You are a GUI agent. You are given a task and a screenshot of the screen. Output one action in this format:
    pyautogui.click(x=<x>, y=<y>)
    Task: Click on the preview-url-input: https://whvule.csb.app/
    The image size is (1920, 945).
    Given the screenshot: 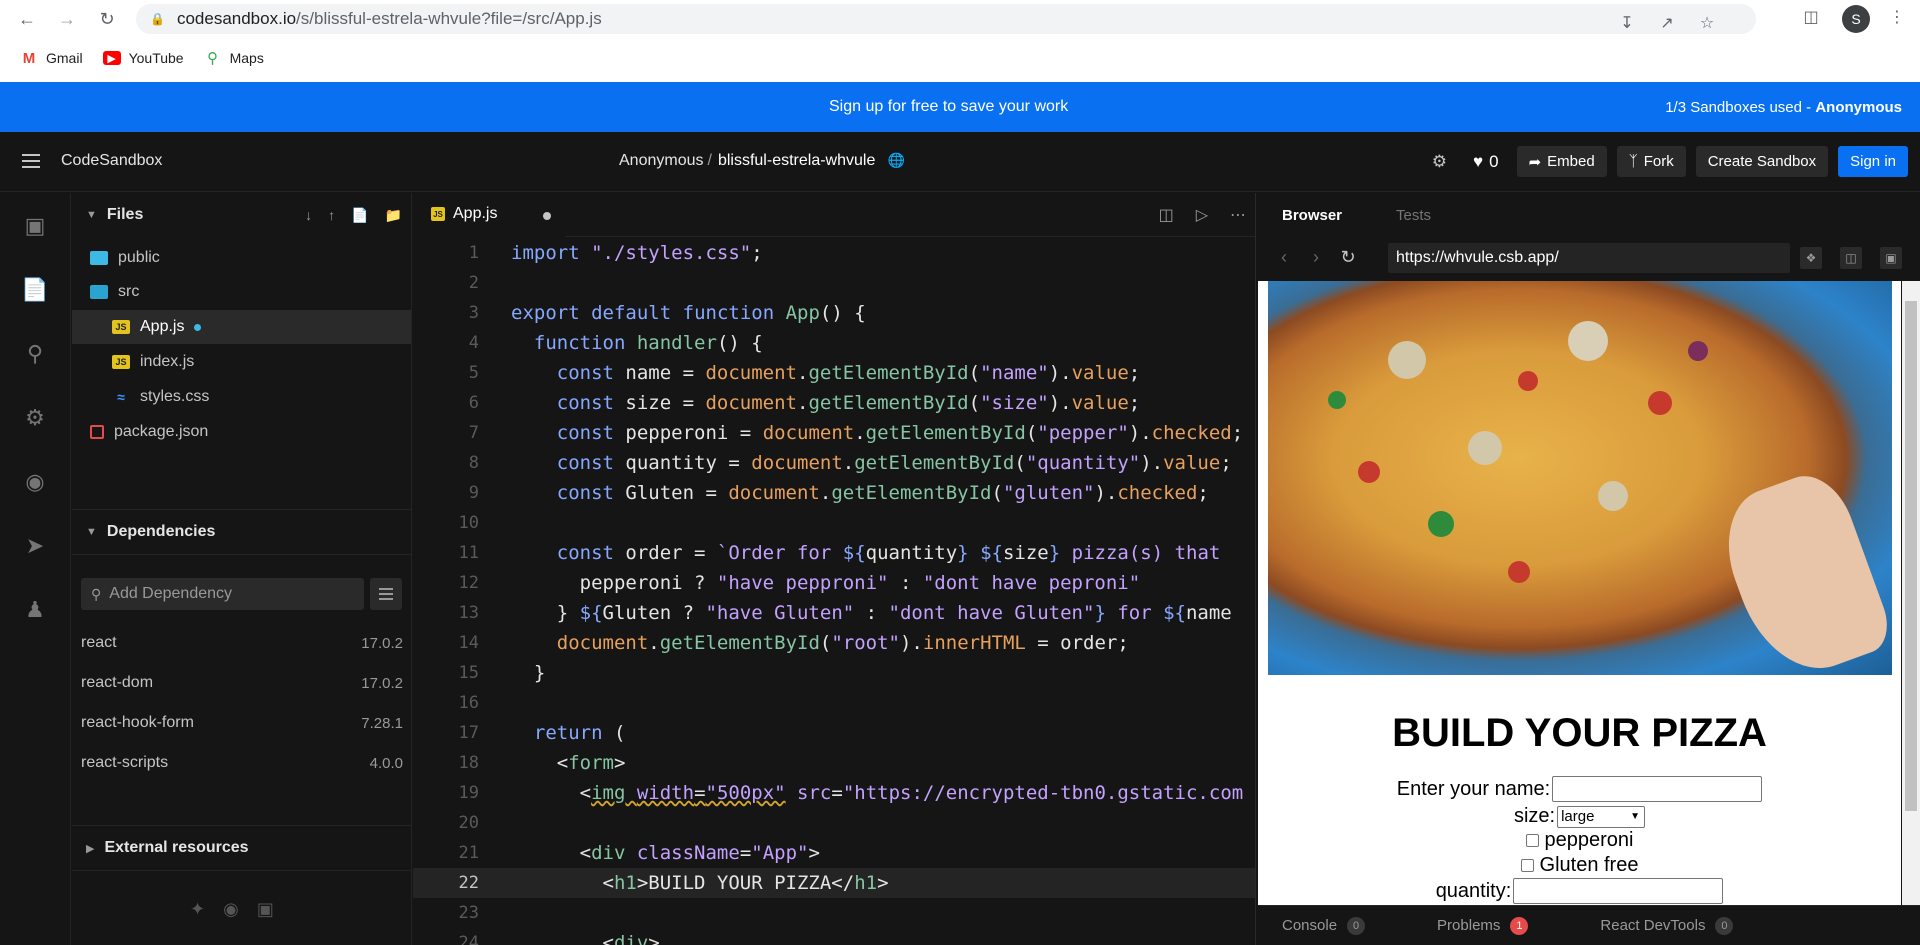 What is the action you would take?
    pyautogui.click(x=1589, y=258)
    